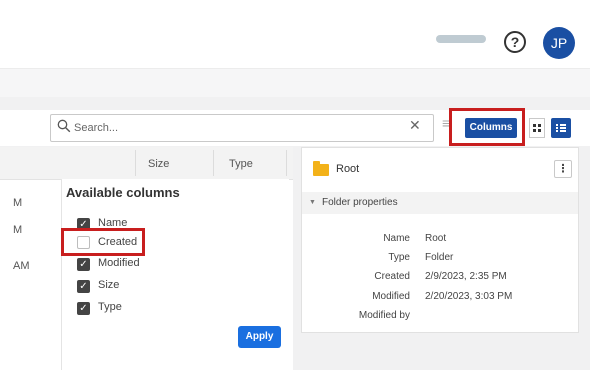 This screenshot has width=590, height=370. Describe the element at coordinates (119, 263) in the screenshot. I see `modified-checkbox-label: Modified` at that location.